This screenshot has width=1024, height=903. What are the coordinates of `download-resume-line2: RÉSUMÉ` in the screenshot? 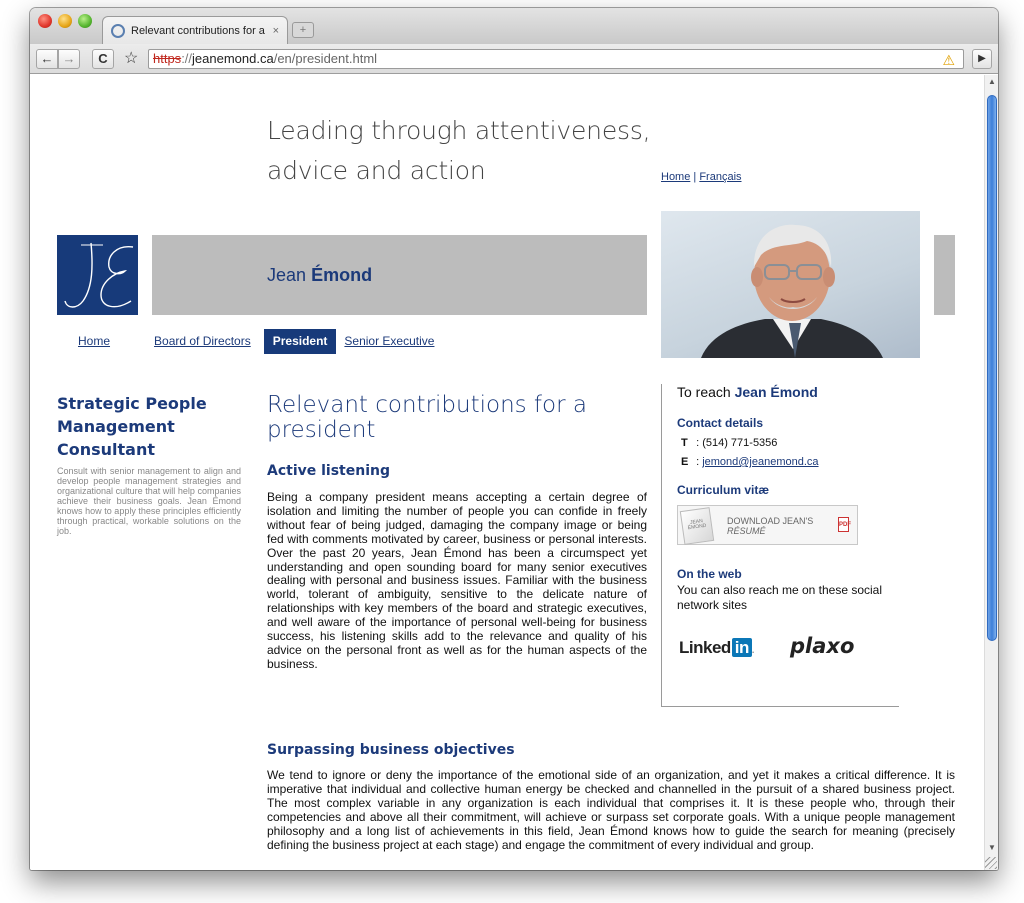 It's located at (746, 531).